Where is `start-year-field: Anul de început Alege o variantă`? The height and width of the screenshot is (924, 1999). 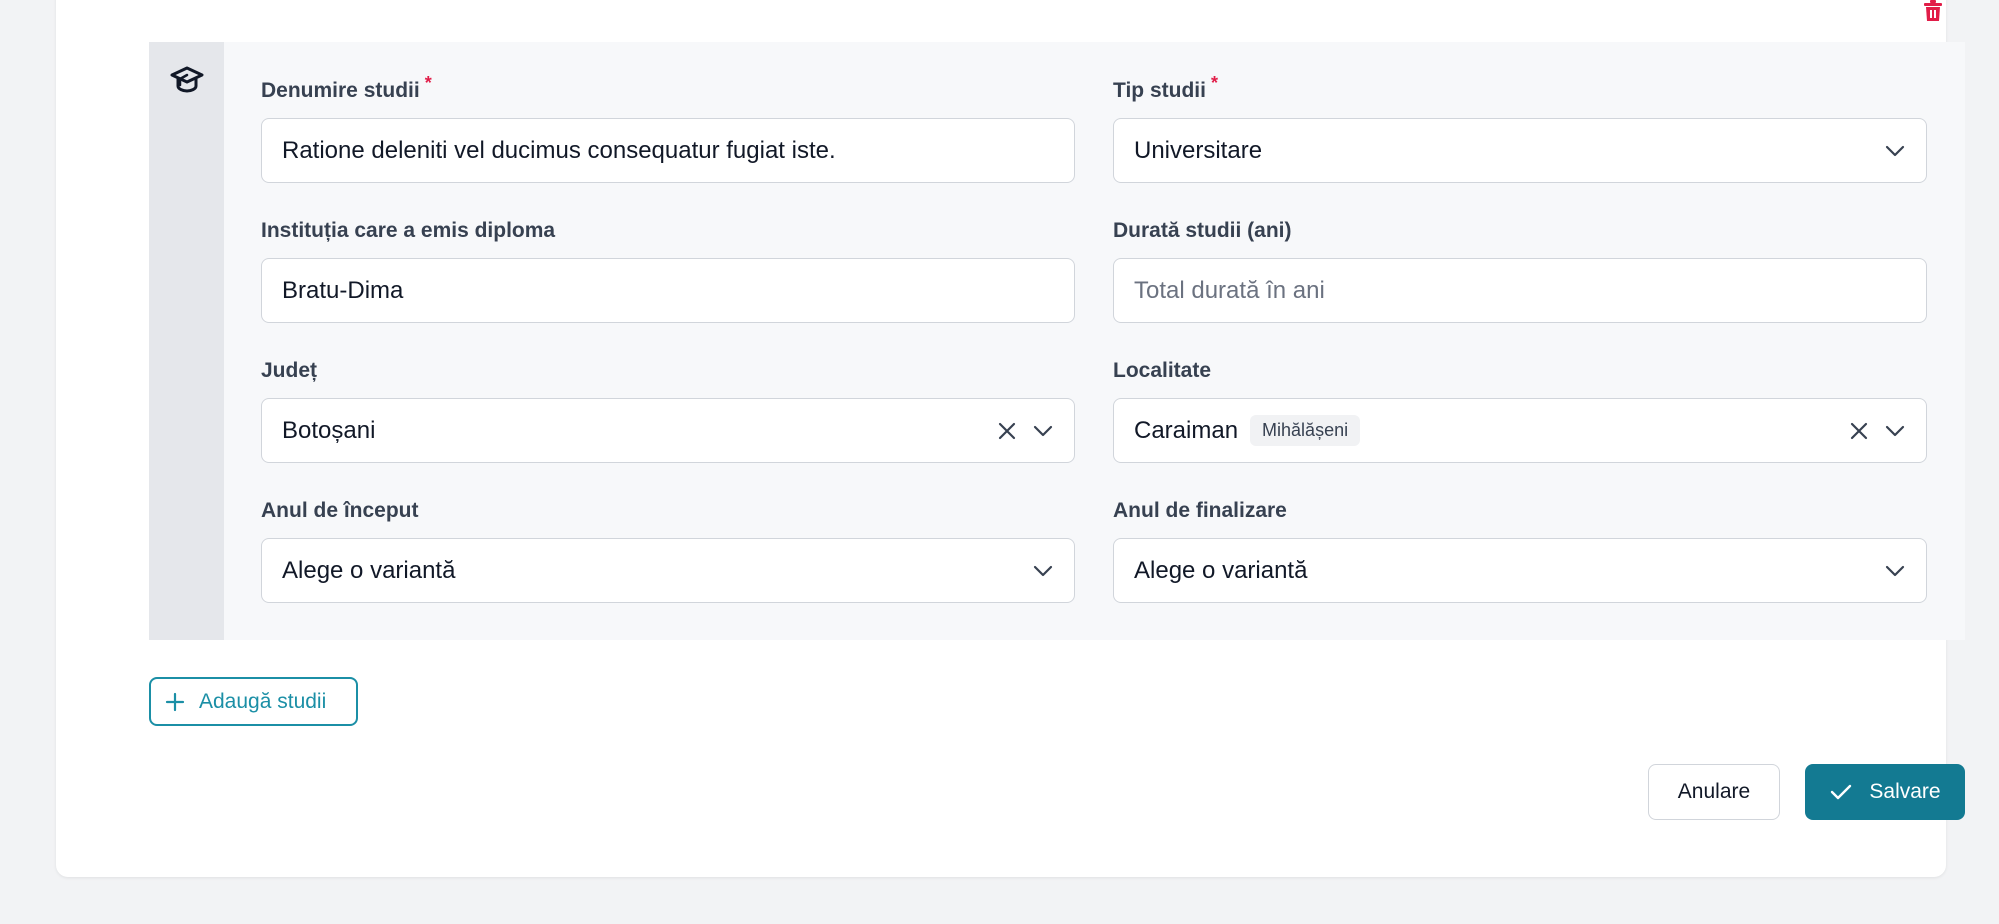
start-year-field: Anul de început Alege o variantă is located at coordinates (668, 549).